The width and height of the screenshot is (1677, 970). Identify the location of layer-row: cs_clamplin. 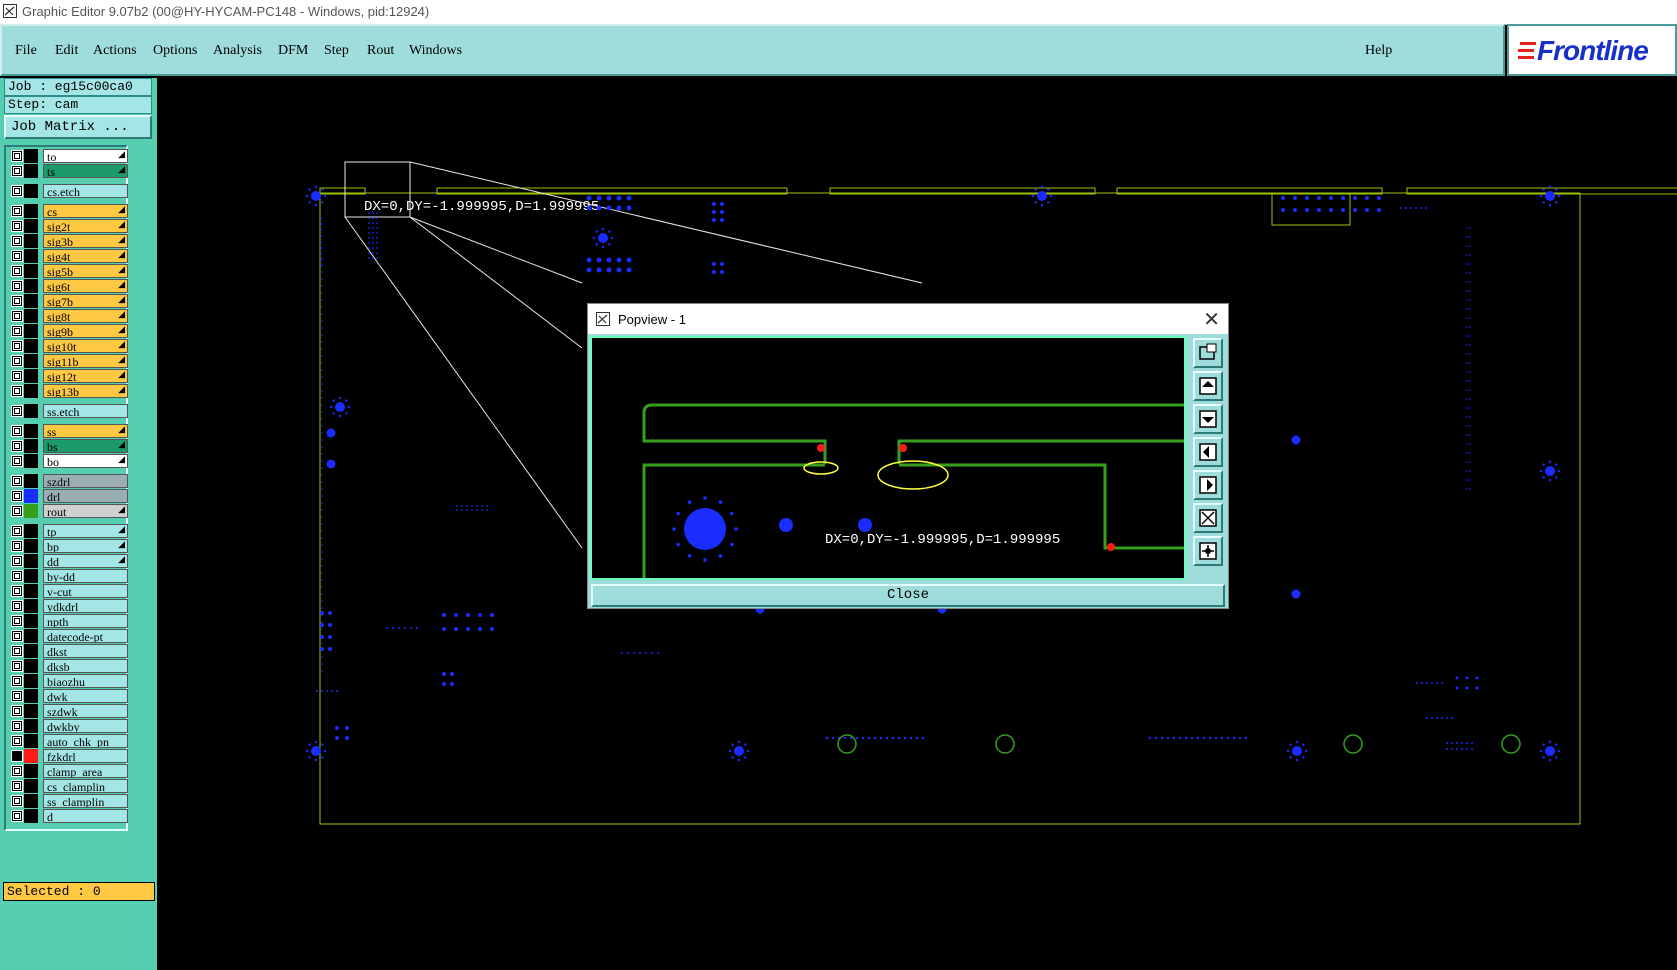
(67, 786).